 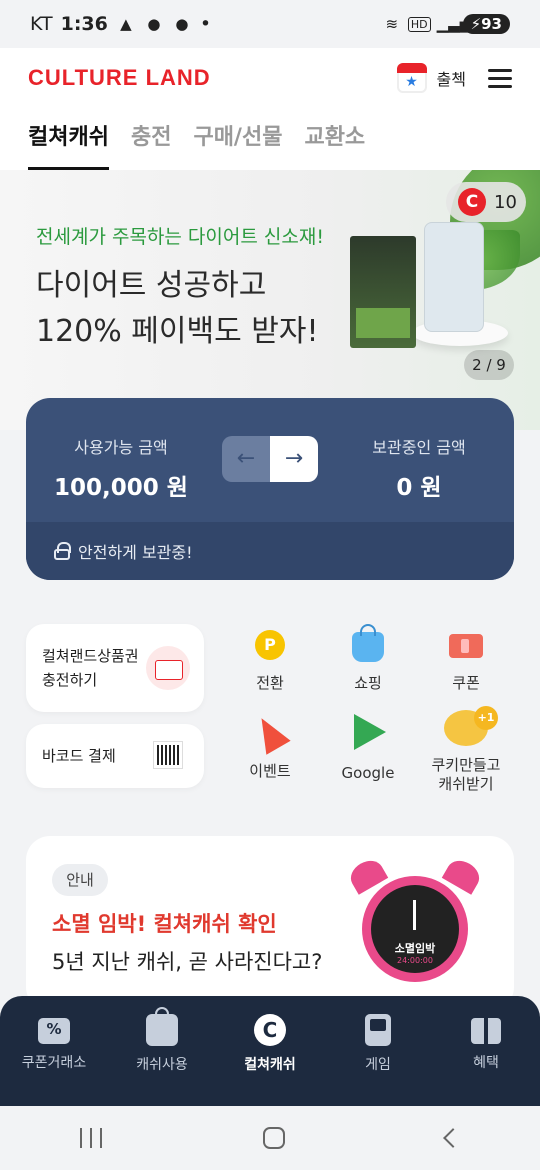 What do you see at coordinates (411, 82) in the screenshot?
I see `star-icon: ★` at bounding box center [411, 82].